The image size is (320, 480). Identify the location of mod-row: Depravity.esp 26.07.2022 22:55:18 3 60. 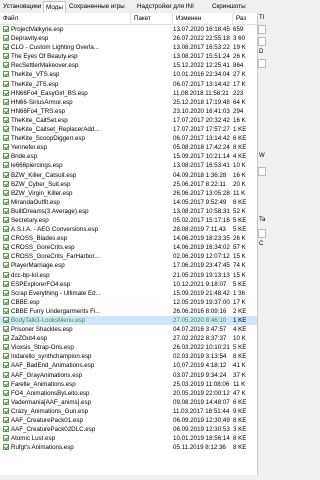
(128, 38).